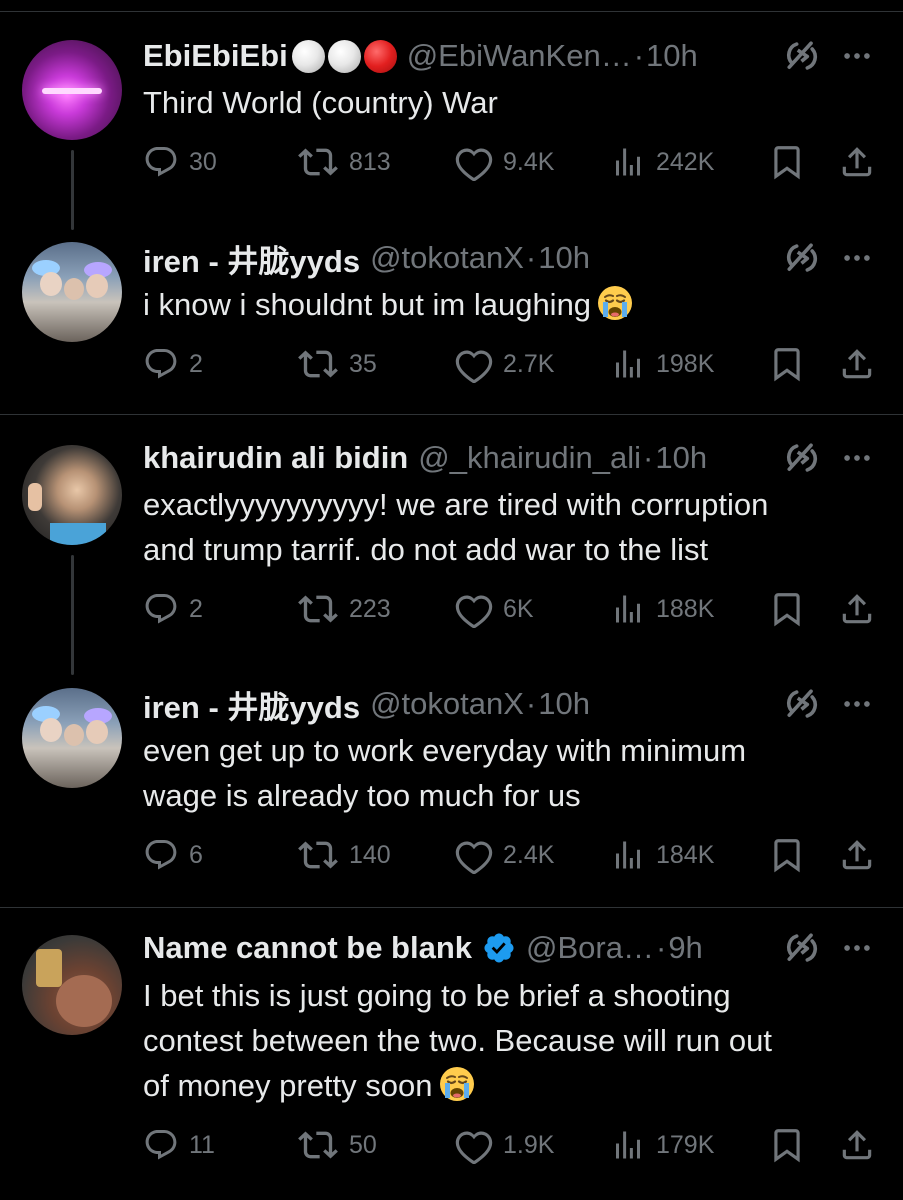  I want to click on share-icon, so click(857, 609).